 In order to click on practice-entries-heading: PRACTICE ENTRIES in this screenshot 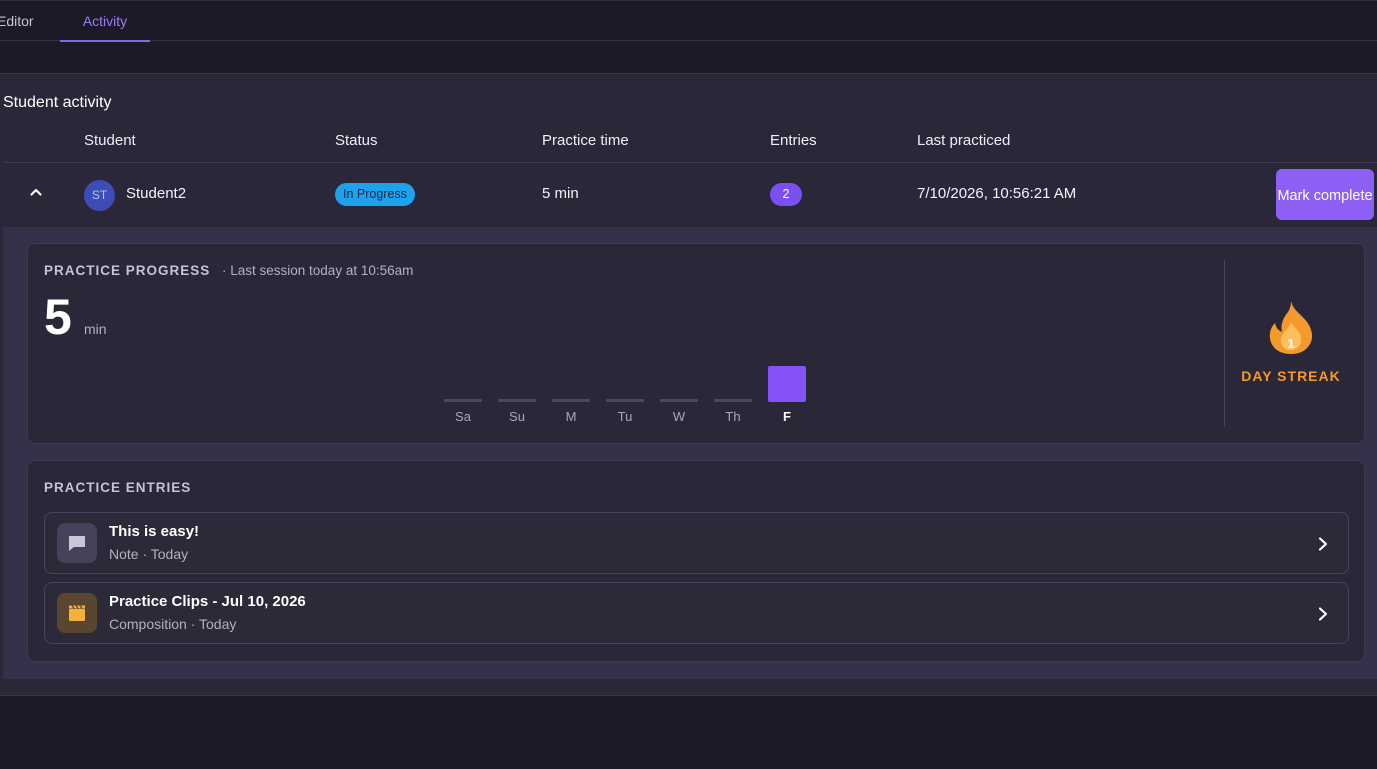, I will do `click(118, 487)`.